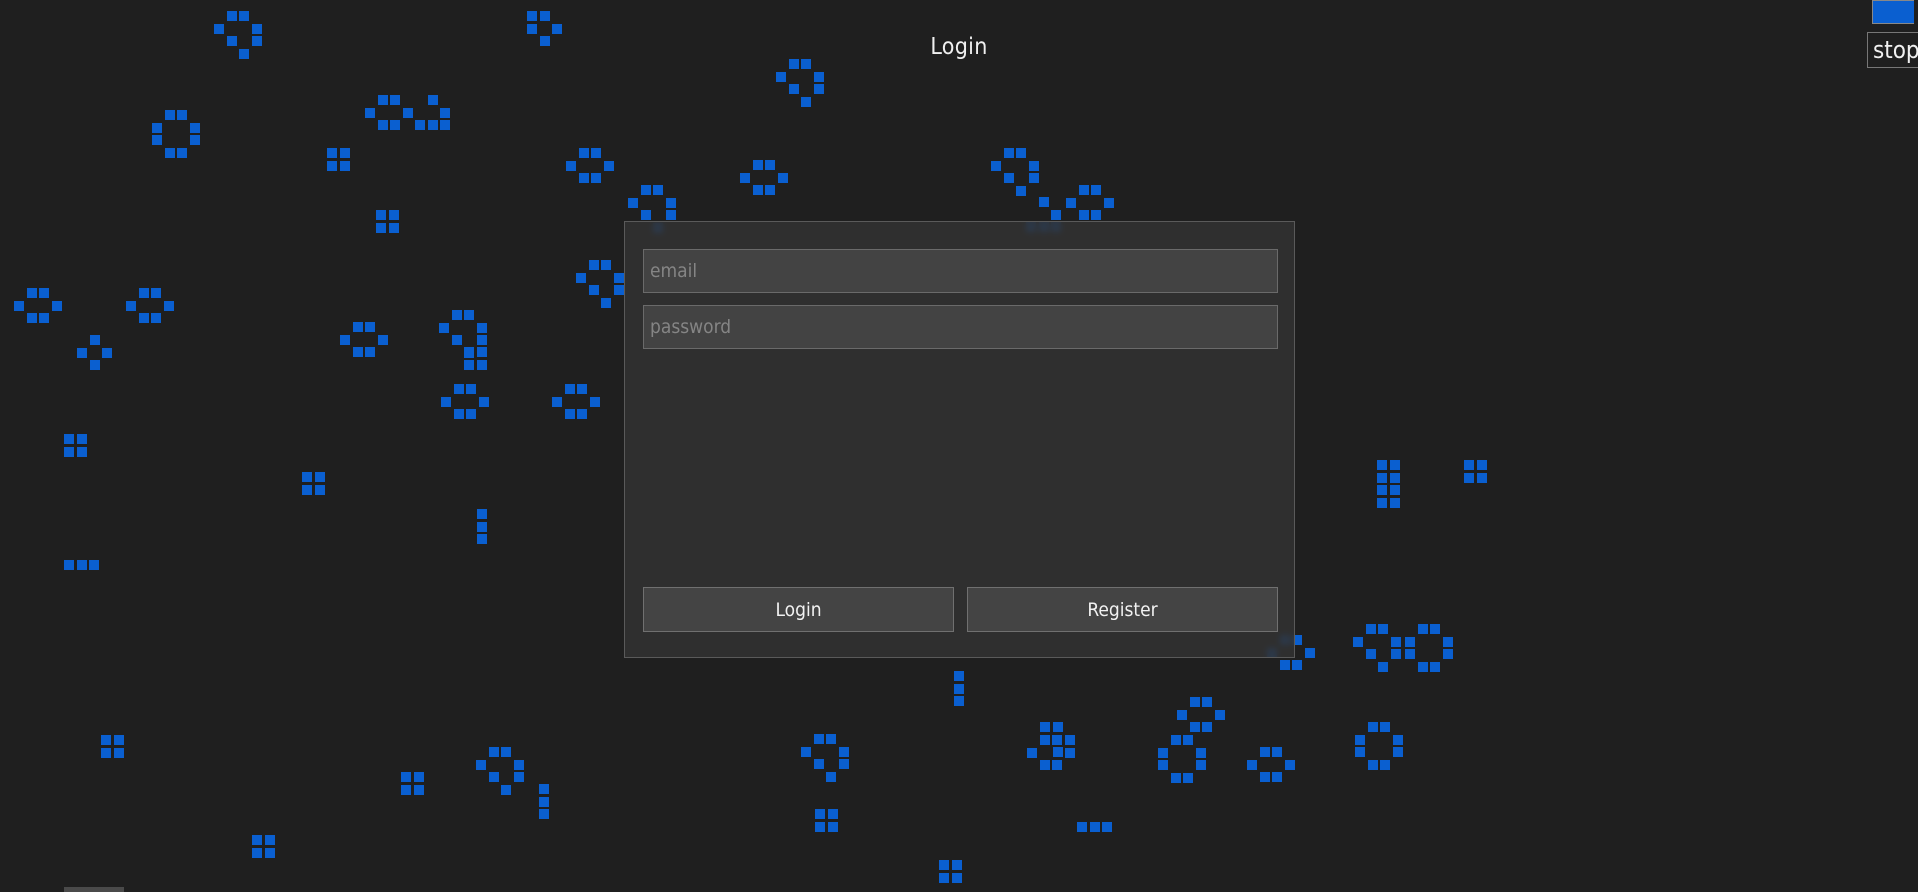  What do you see at coordinates (1122, 609) in the screenshot?
I see `register-button: Register` at bounding box center [1122, 609].